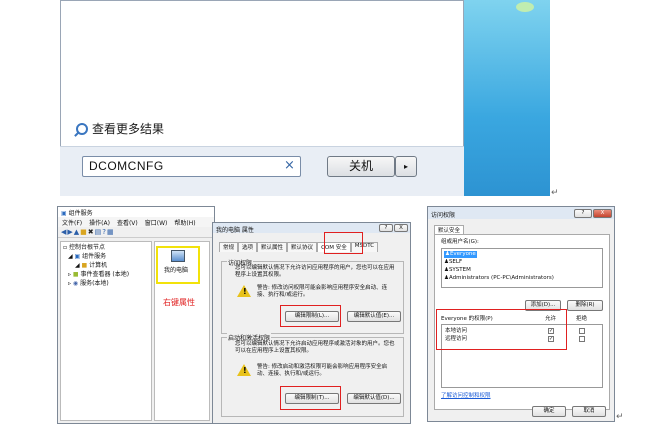  Describe the element at coordinates (620, 417) in the screenshot. I see `paragraph-mark-2: ↵` at that location.